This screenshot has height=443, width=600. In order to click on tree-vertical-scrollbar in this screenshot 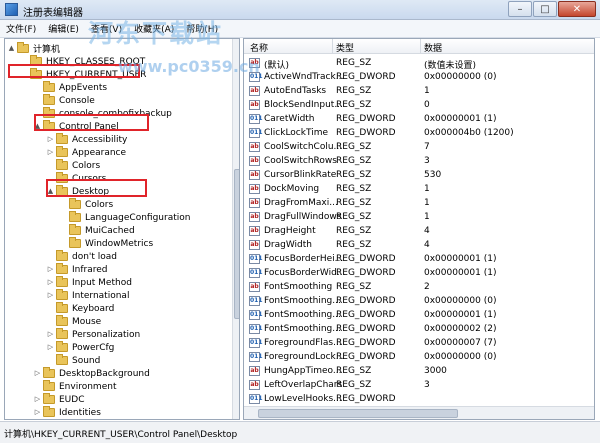, I will do `click(235, 229)`.